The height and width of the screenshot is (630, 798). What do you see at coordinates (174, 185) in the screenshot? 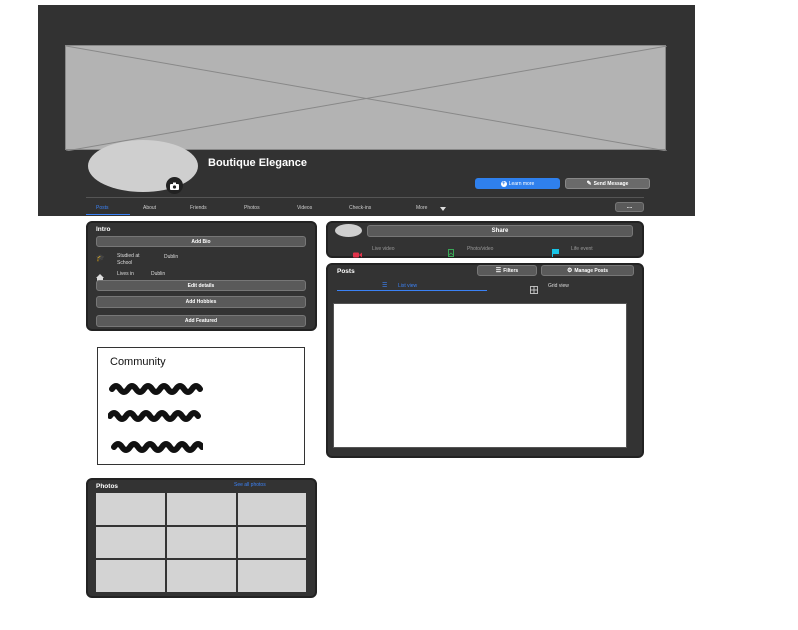
I see `camera-icon` at bounding box center [174, 185].